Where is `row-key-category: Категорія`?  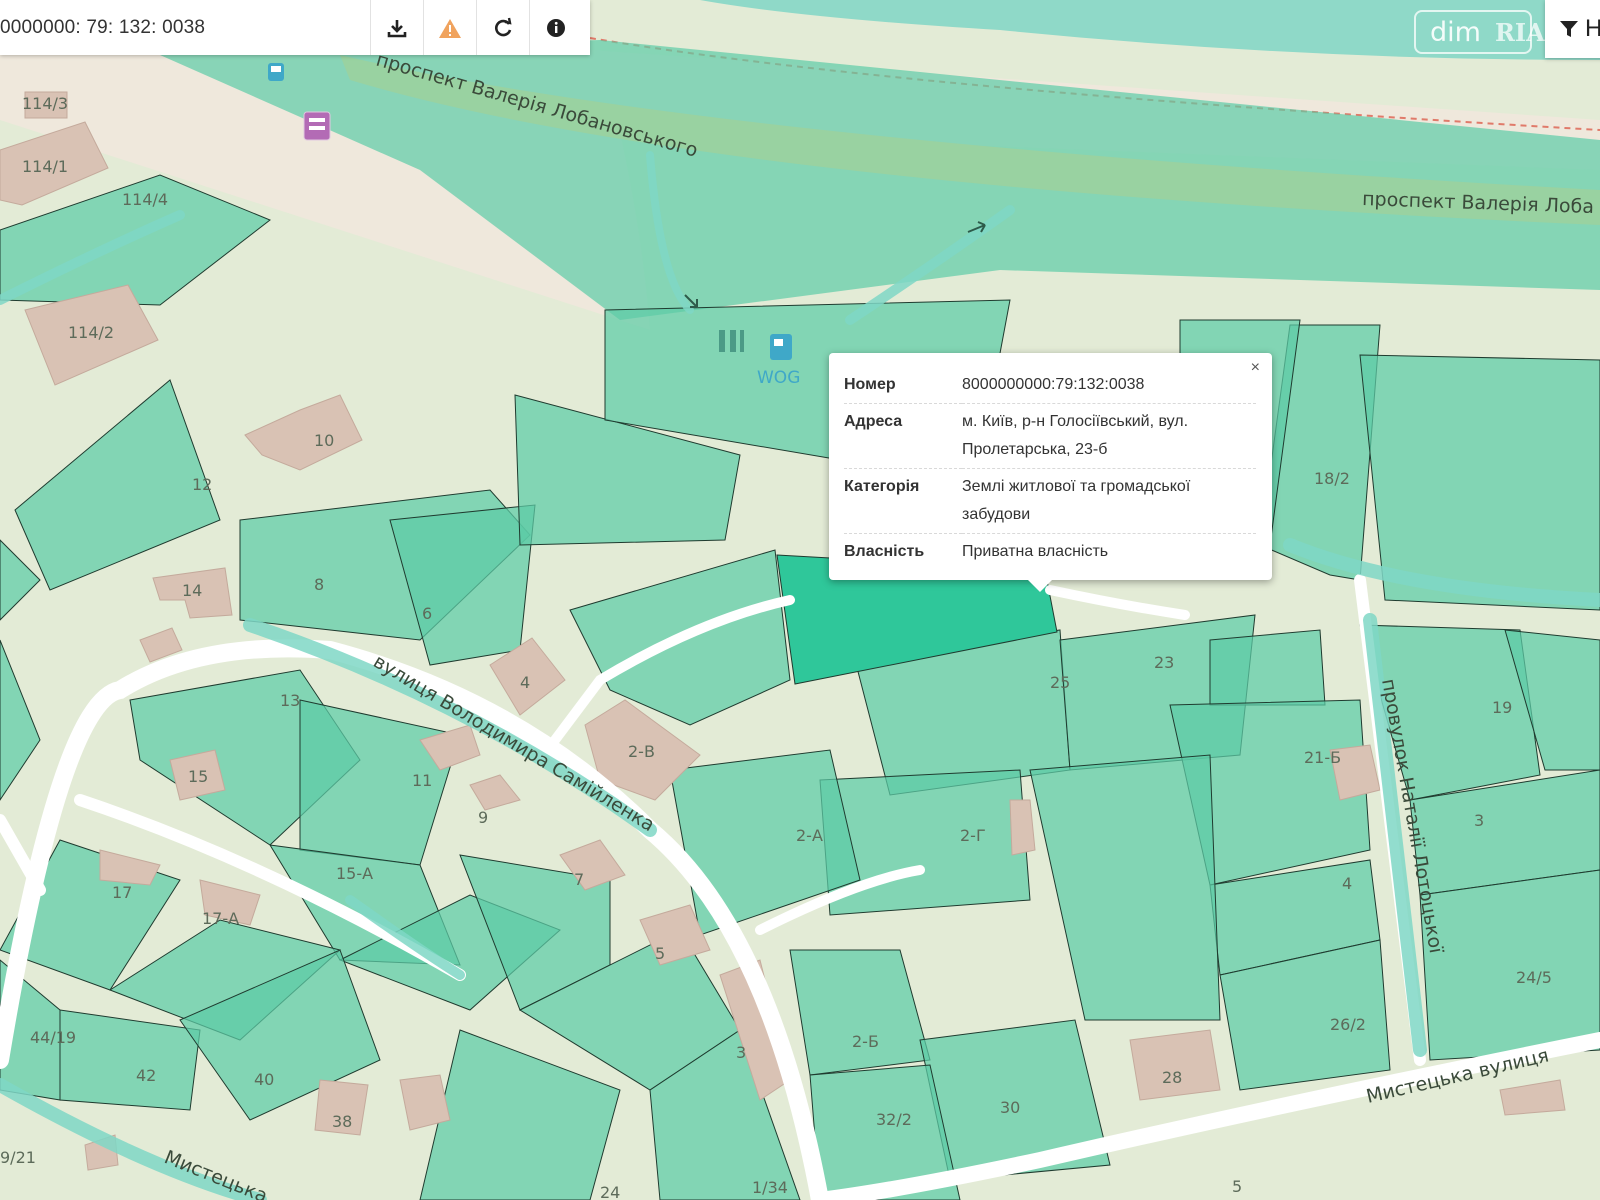 row-key-category: Категорія is located at coordinates (903, 501).